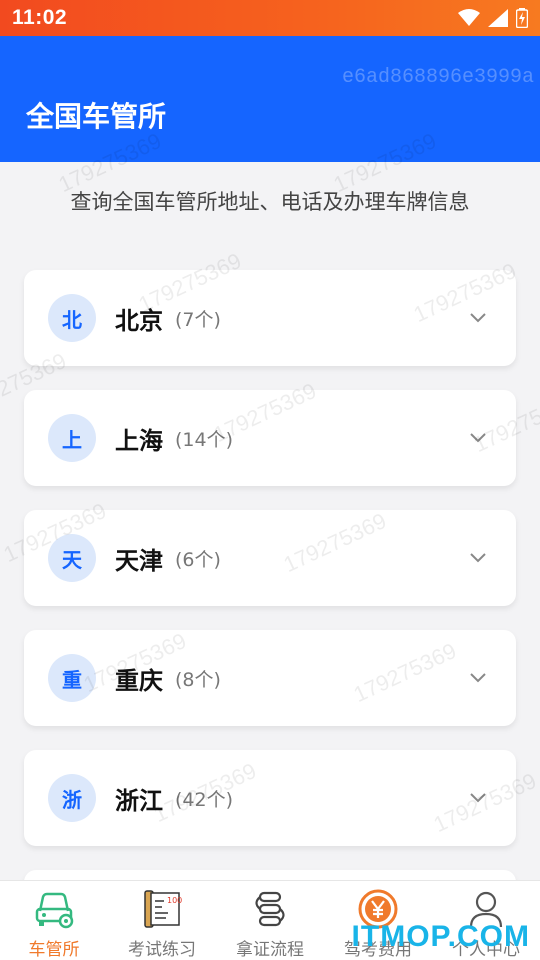  I want to click on office-count: (42个), so click(204, 799).